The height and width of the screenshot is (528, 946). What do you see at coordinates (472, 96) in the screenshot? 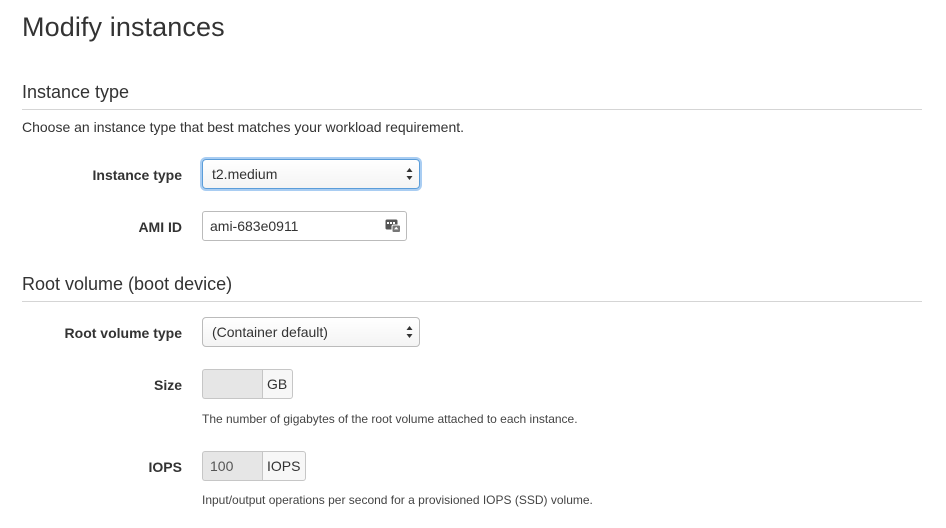
I see `instance-type-section-header: Instance type` at bounding box center [472, 96].